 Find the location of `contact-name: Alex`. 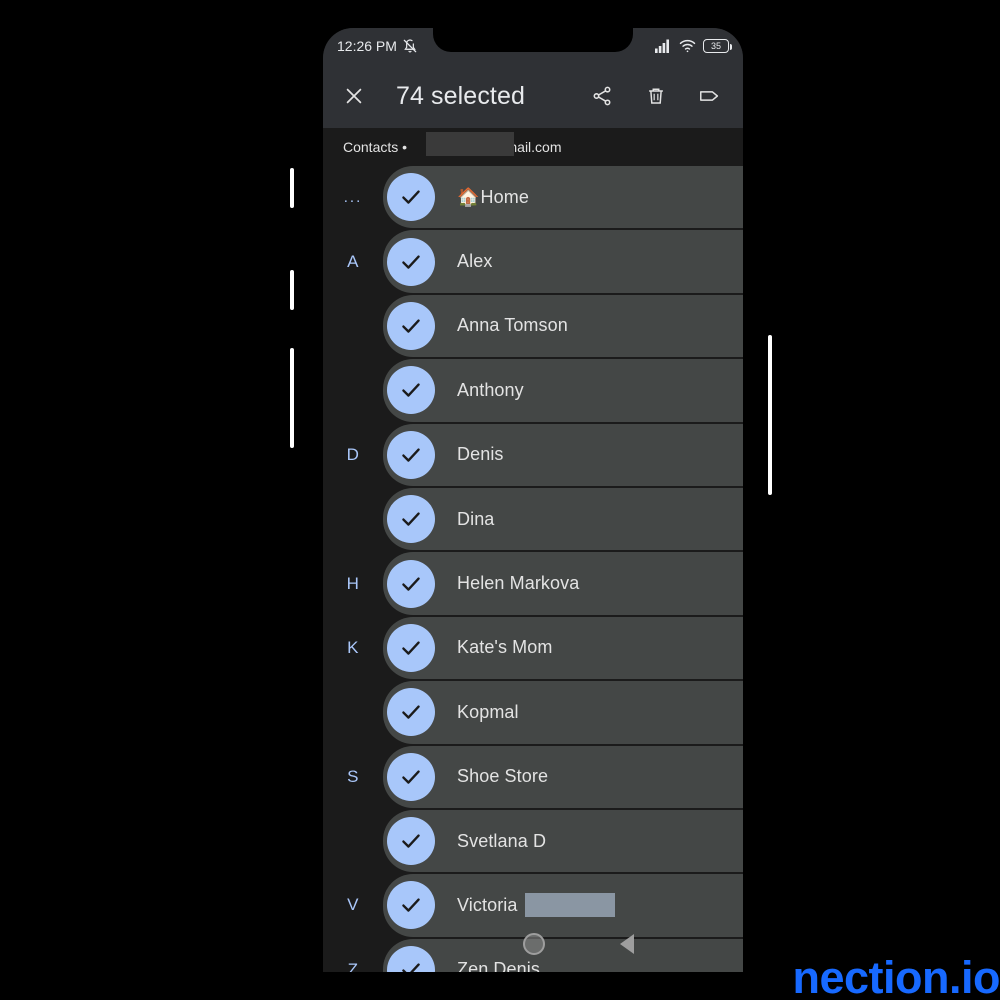

contact-name: Alex is located at coordinates (474, 261).